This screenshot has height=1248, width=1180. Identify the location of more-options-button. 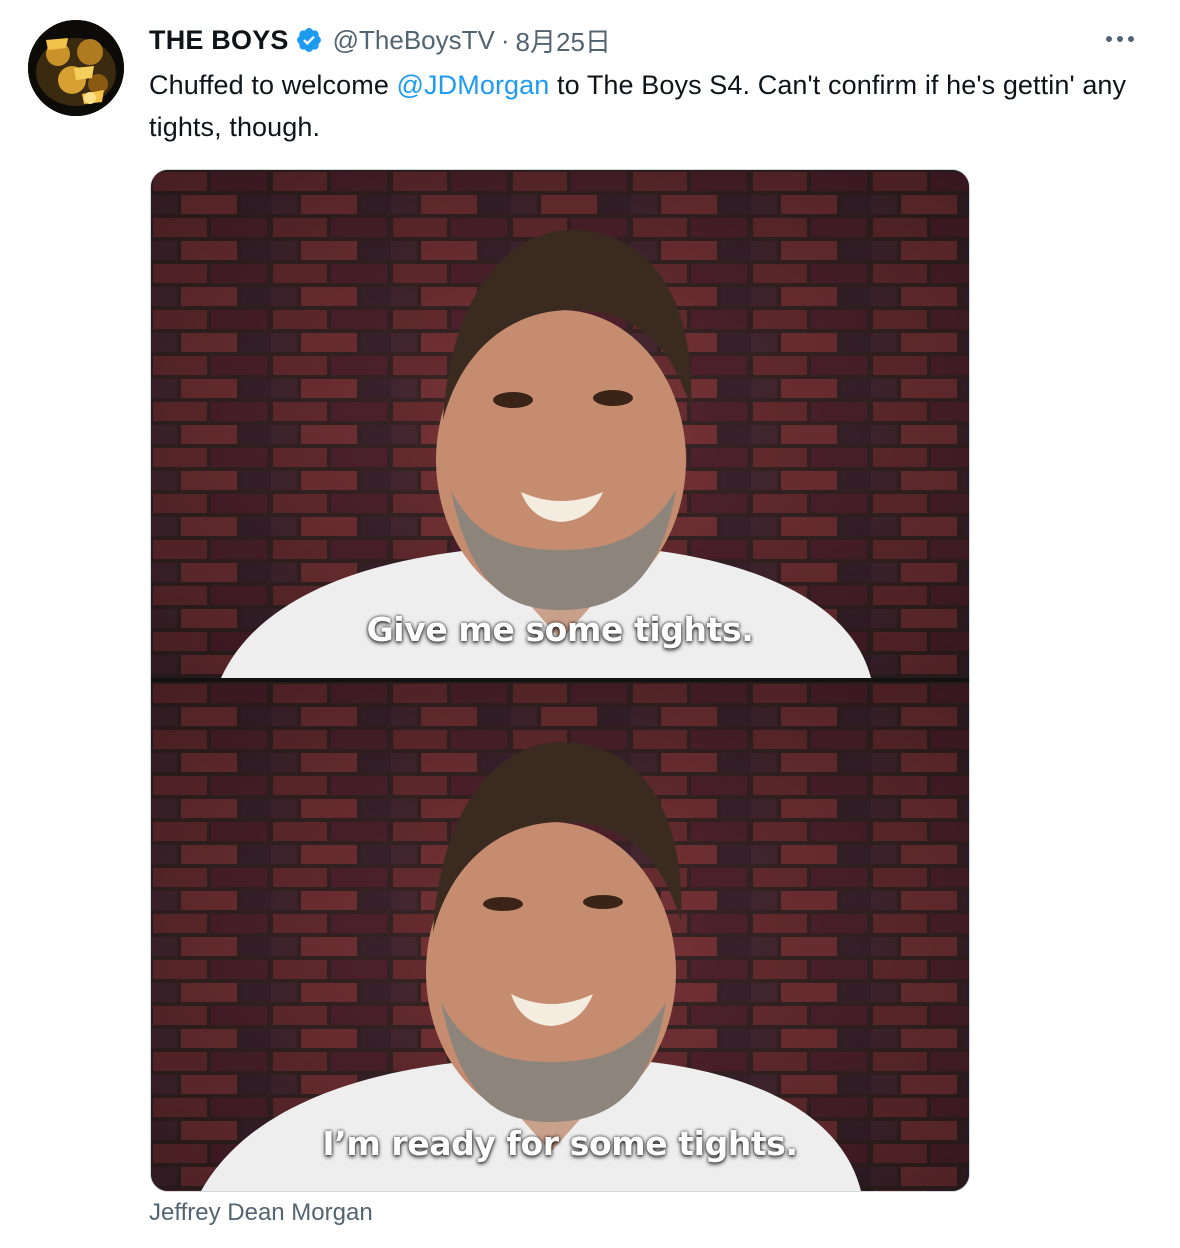
(1120, 39).